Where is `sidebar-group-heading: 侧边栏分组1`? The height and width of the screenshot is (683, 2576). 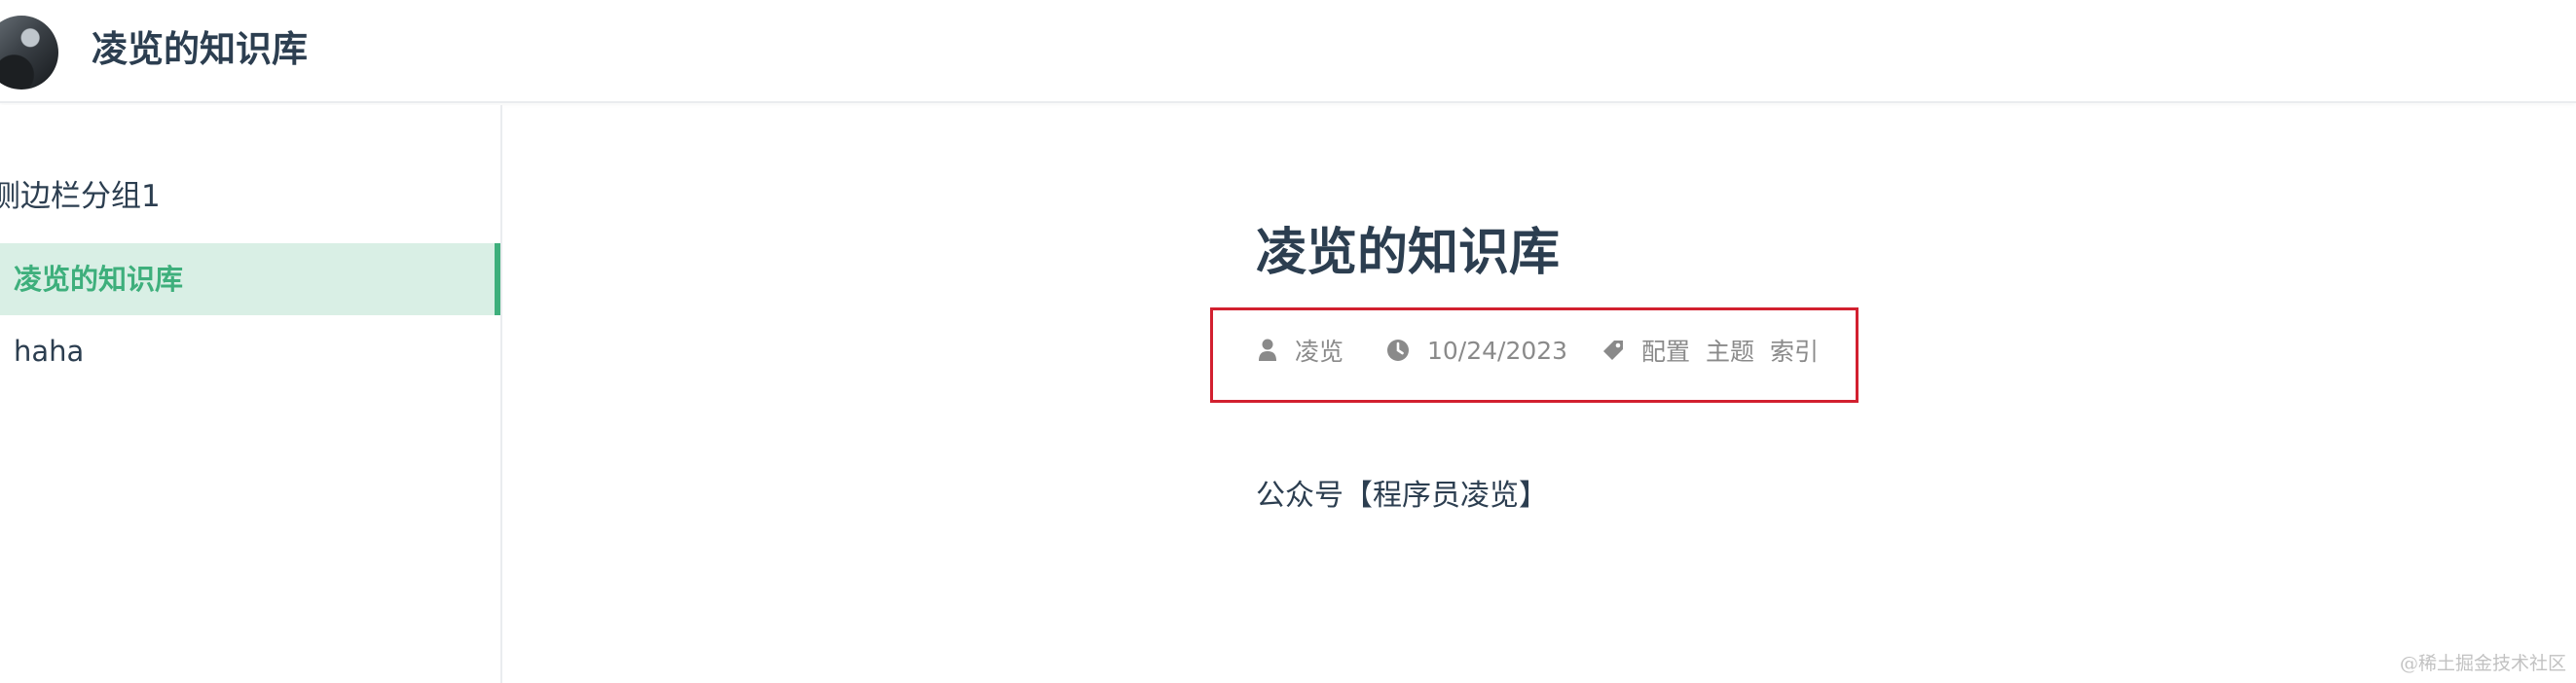
sidebar-group-heading: 侧边栏分组1 is located at coordinates (80, 196).